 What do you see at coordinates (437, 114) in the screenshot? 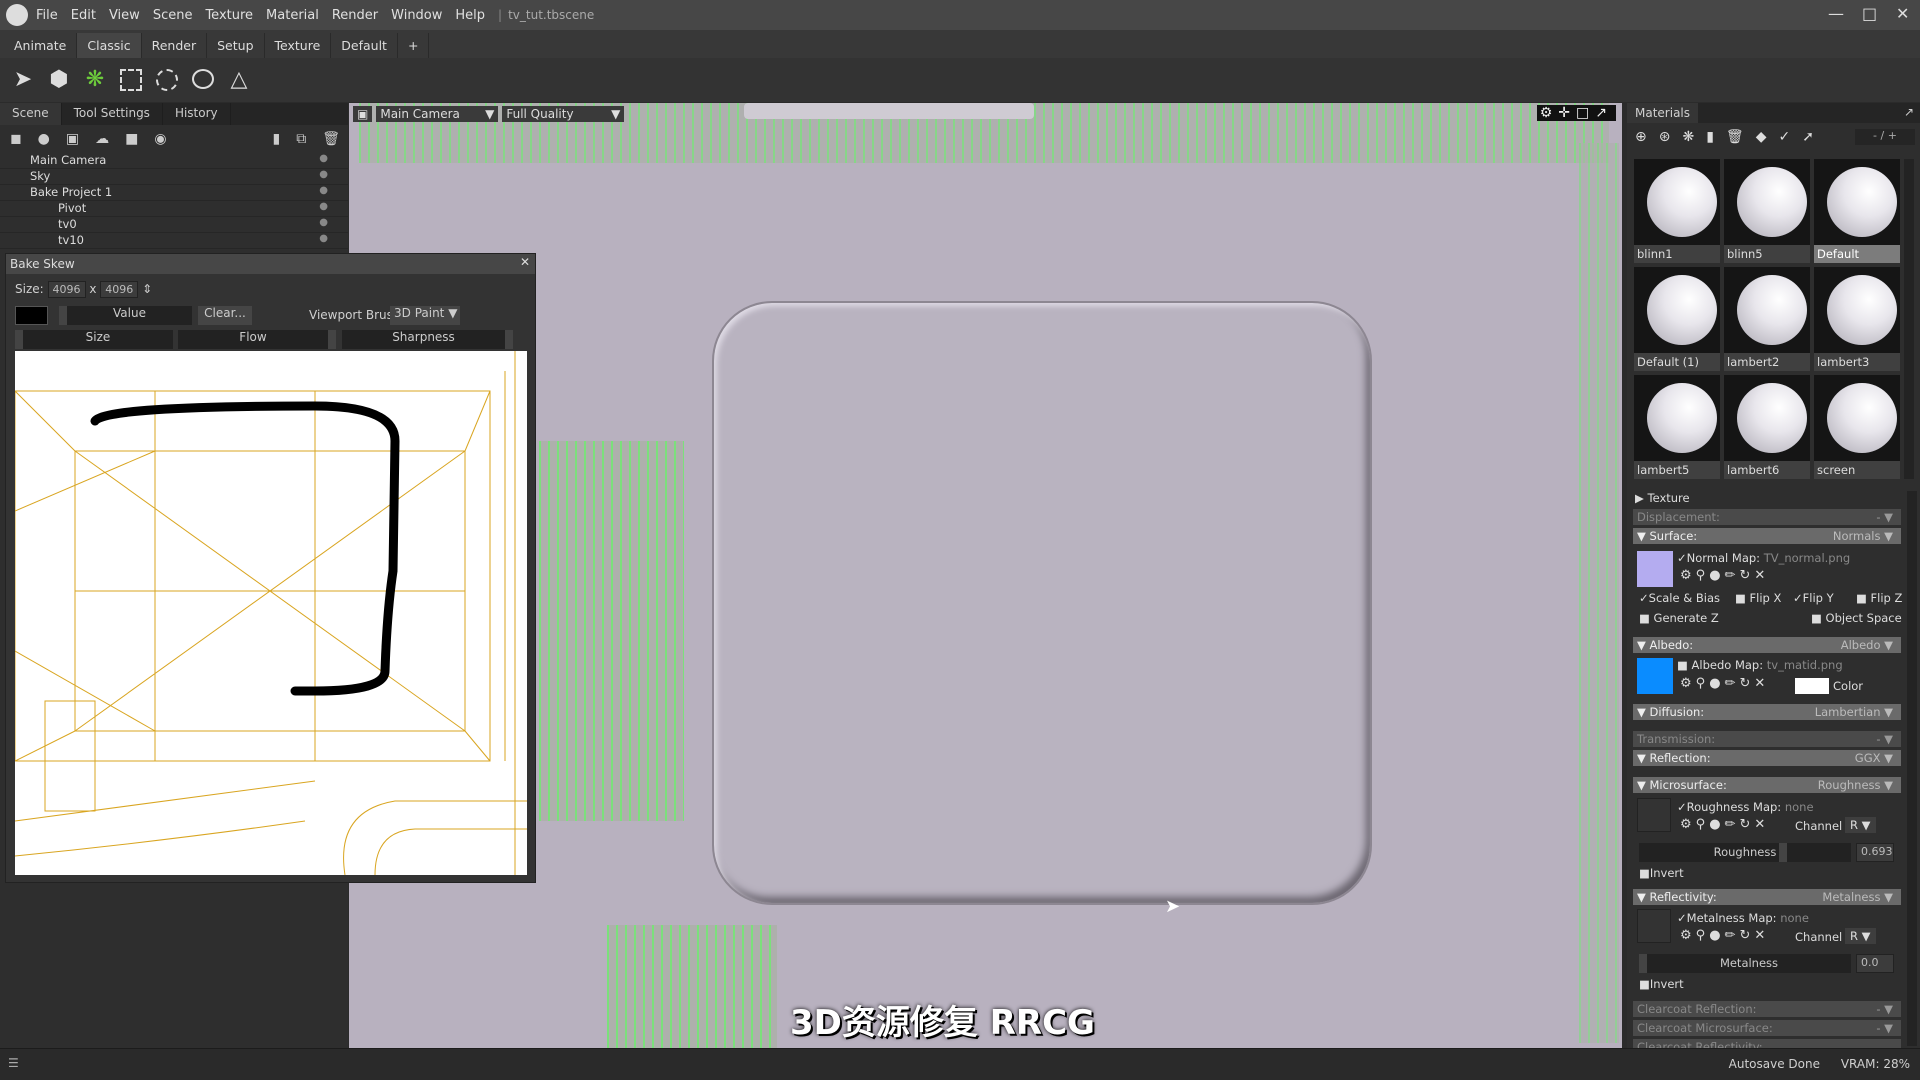
I see `camera-dropdown: Main Camera ▼` at bounding box center [437, 114].